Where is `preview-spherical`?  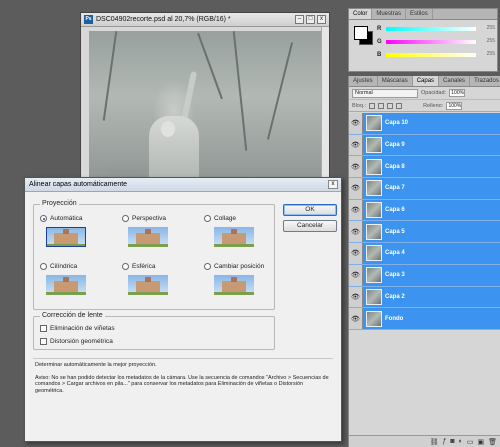
preview-spherical is located at coordinates (148, 285).